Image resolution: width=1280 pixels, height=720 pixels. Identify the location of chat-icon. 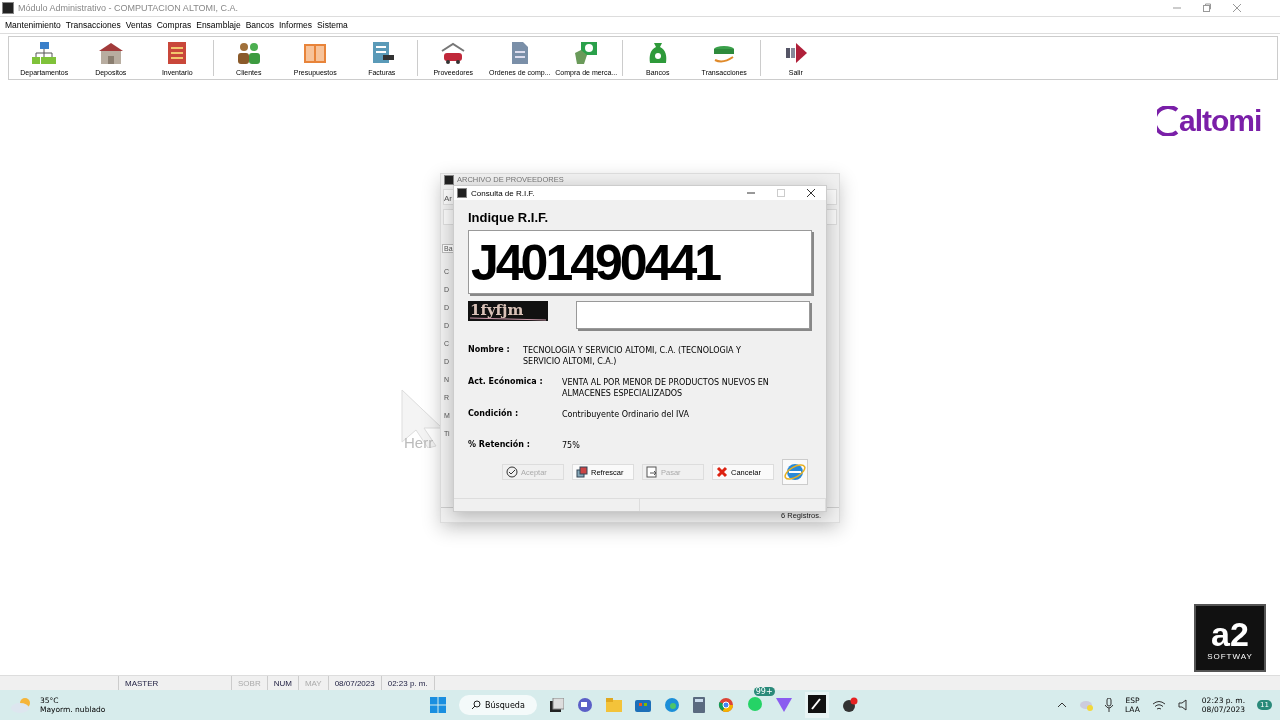
(584, 705).